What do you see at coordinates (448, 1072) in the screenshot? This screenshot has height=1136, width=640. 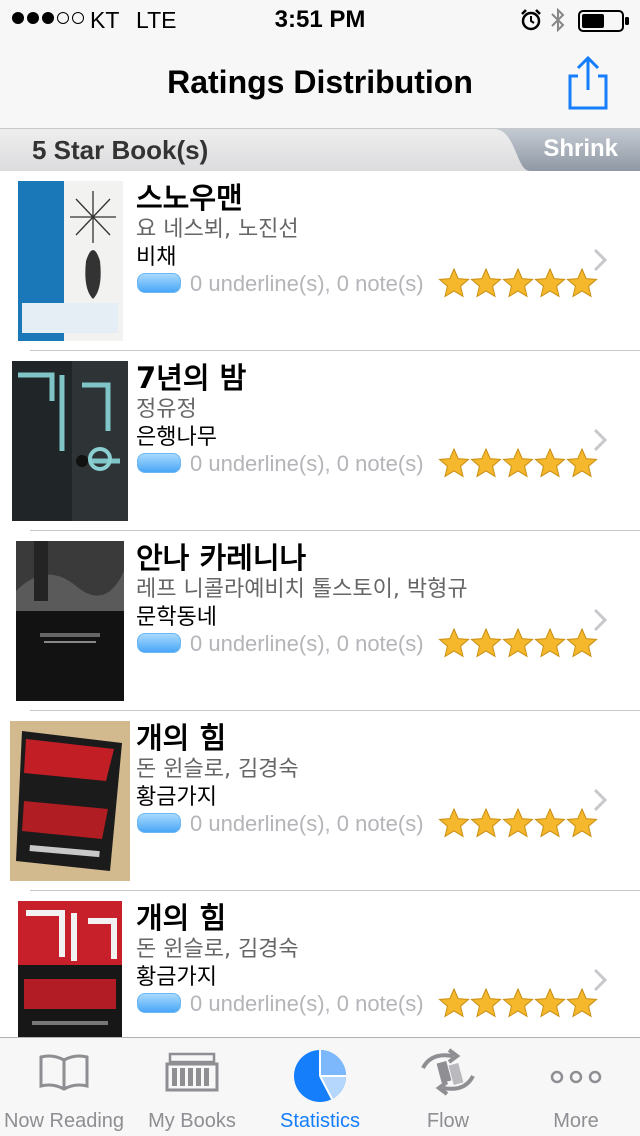 I see `flow-arrows-icon` at bounding box center [448, 1072].